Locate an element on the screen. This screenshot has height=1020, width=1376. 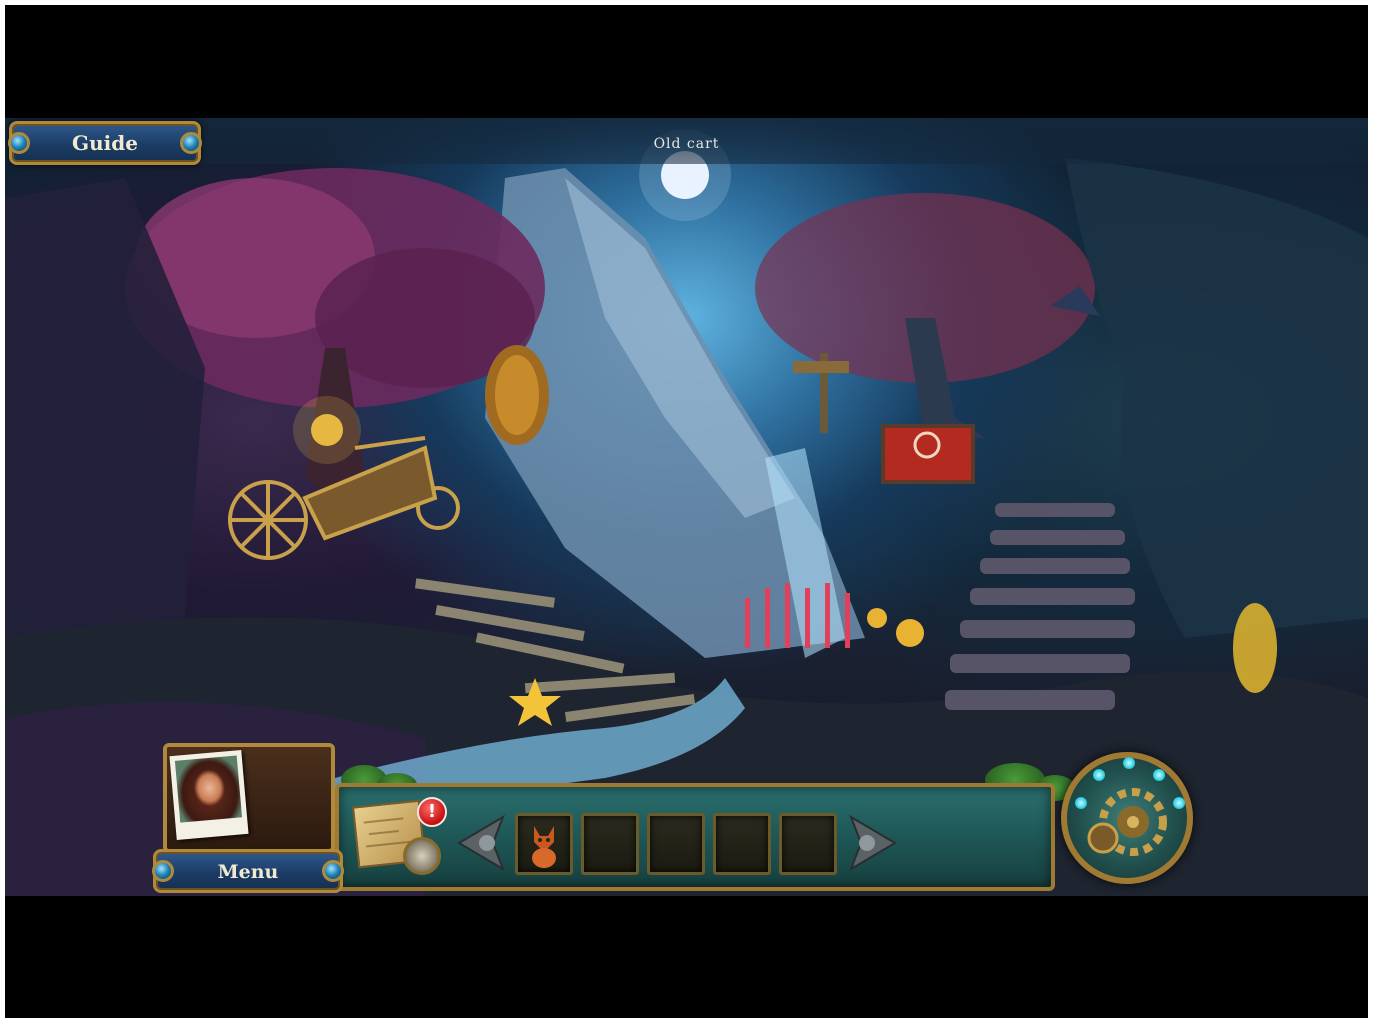
arrow-left-icon is located at coordinates (481, 843).